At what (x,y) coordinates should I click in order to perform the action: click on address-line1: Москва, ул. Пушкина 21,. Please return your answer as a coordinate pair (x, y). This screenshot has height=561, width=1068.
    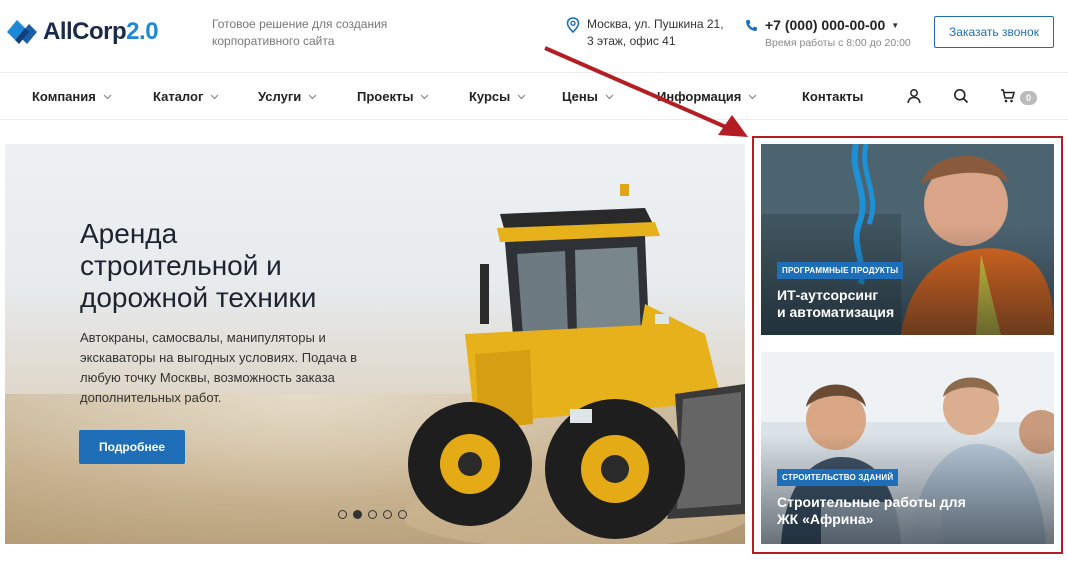
    Looking at the image, I should click on (655, 24).